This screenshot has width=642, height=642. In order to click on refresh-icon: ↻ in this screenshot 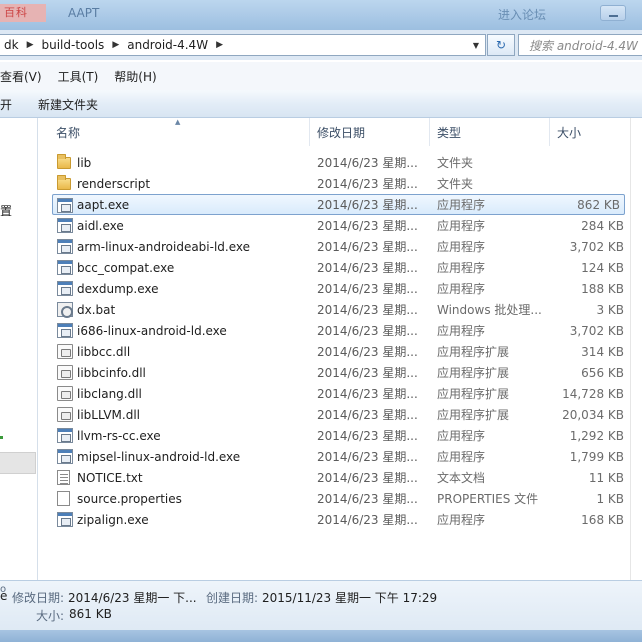, I will do `click(501, 45)`.